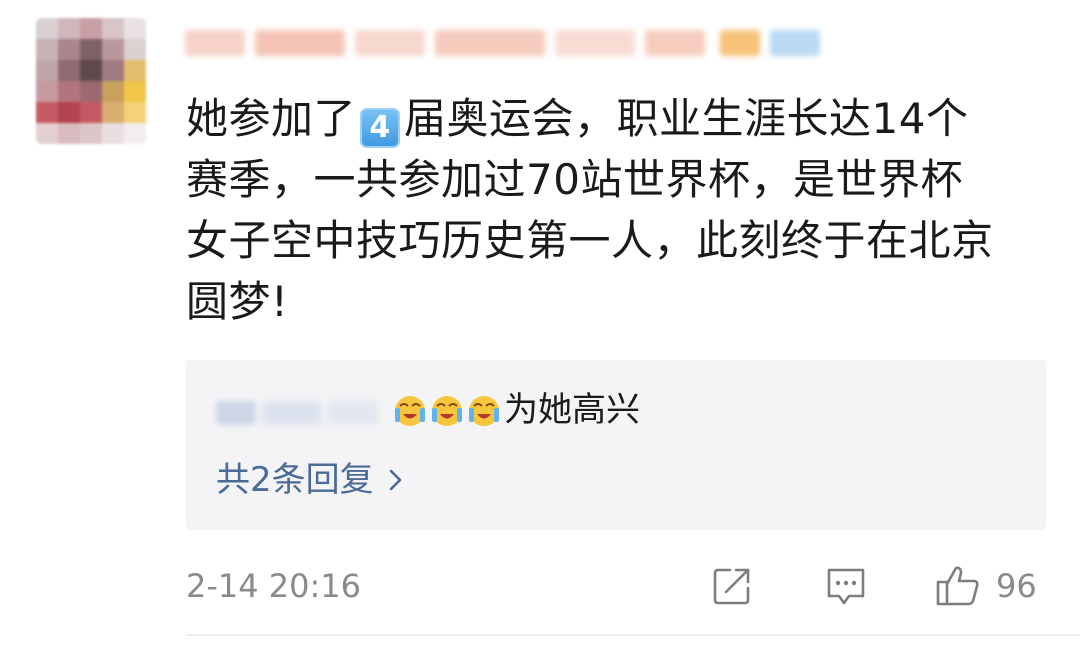 The image size is (1080, 646). Describe the element at coordinates (301, 413) in the screenshot. I see `reply-username-redacted` at that location.